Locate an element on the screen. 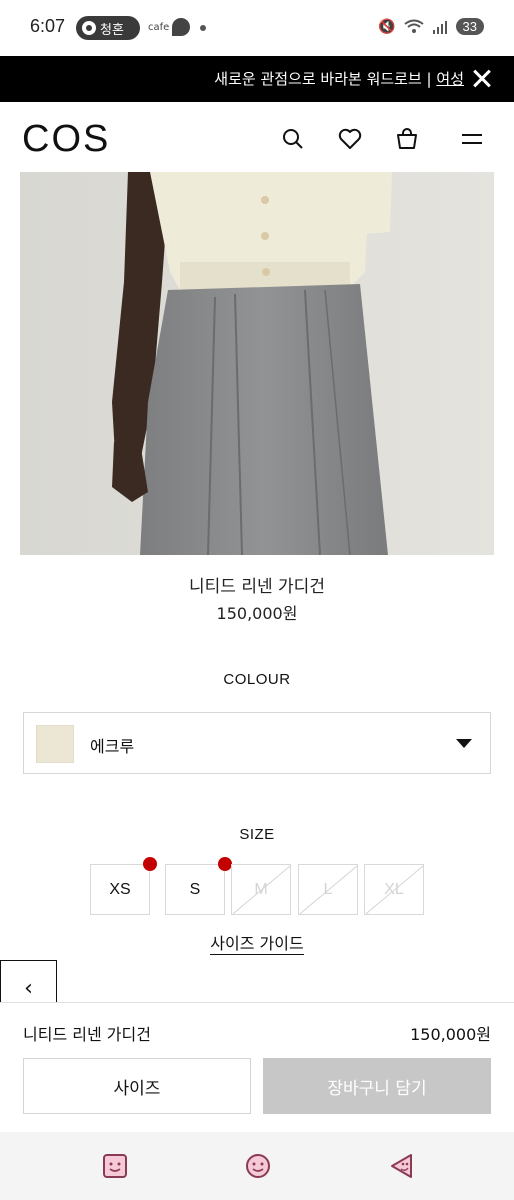  close-icon is located at coordinates (482, 78).